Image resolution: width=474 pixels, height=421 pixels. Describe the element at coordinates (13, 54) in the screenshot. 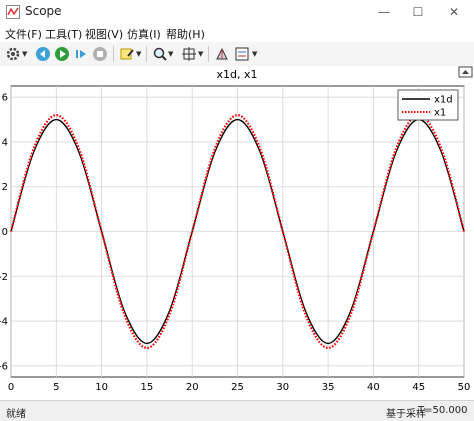

I see `settings-icon` at that location.